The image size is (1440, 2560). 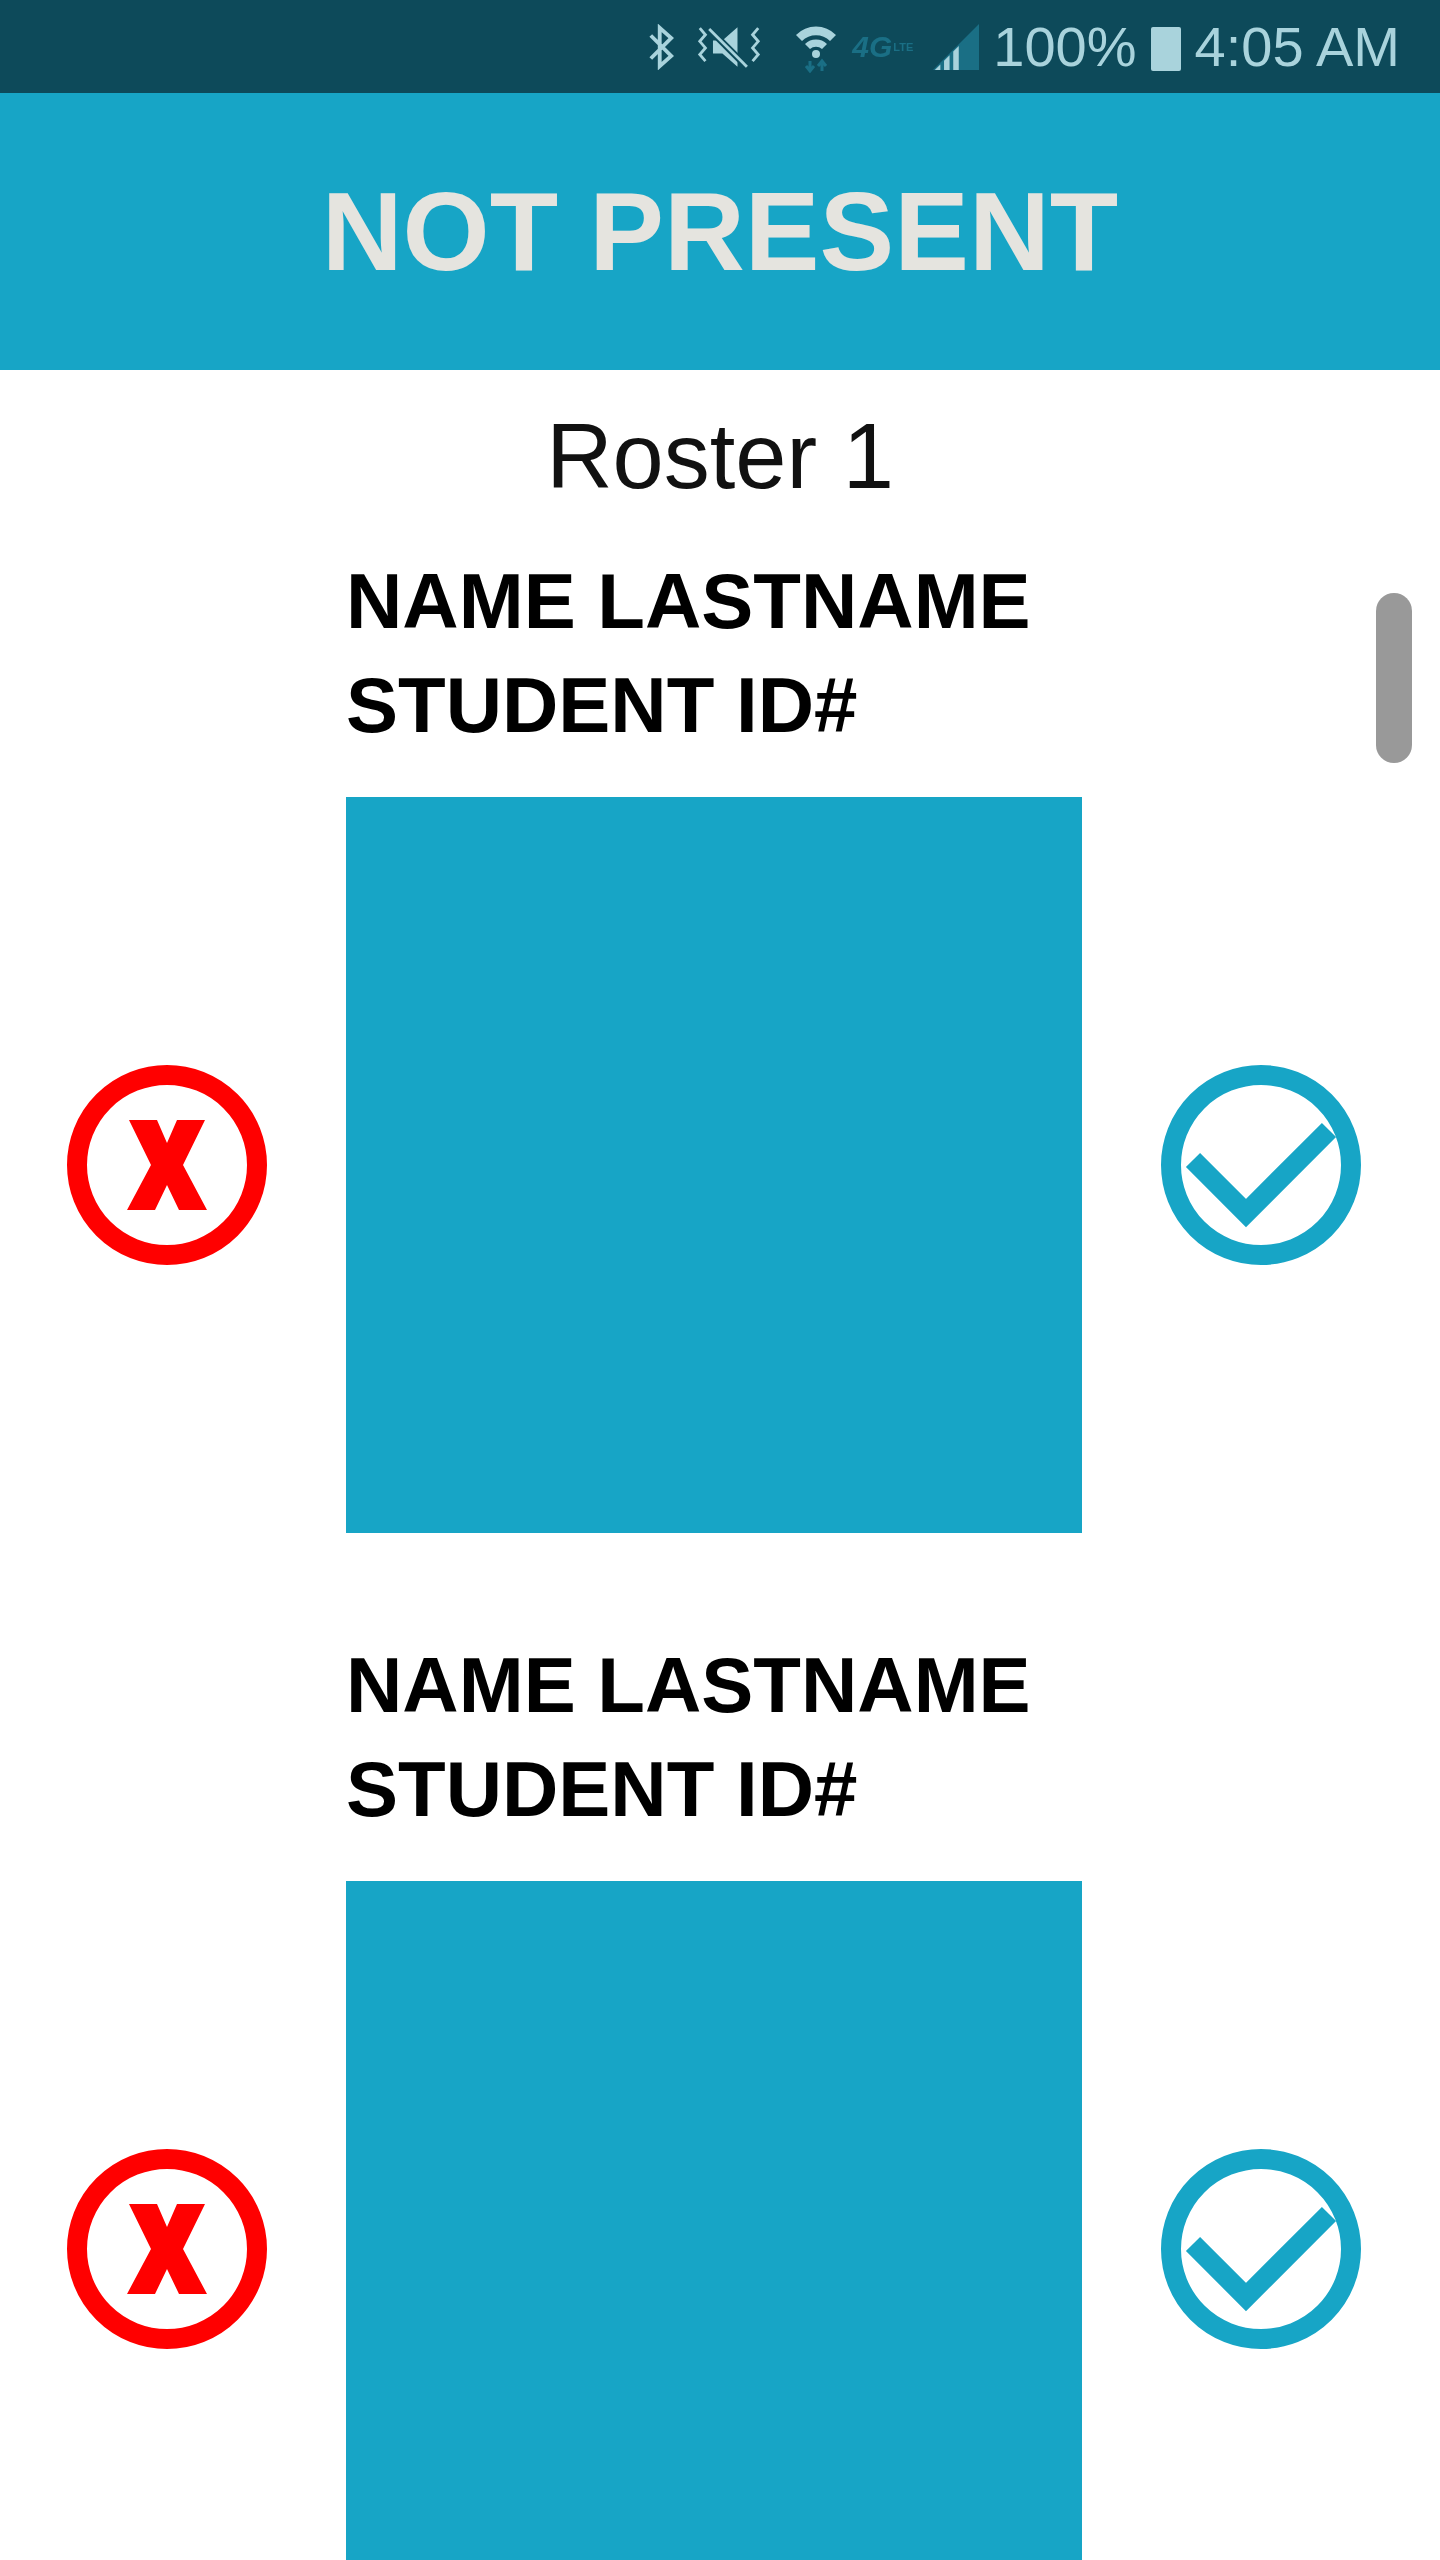 What do you see at coordinates (720, 232) in the screenshot?
I see `header-title: NOT PRESENT` at bounding box center [720, 232].